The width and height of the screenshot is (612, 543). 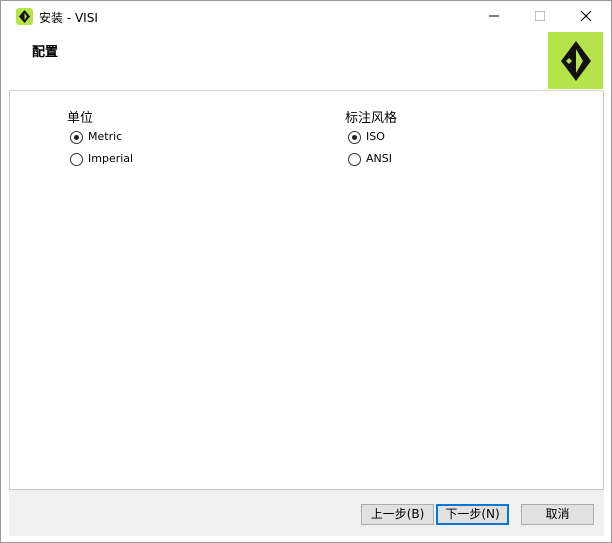 What do you see at coordinates (45, 52) in the screenshot?
I see `page-title: 配置` at bounding box center [45, 52].